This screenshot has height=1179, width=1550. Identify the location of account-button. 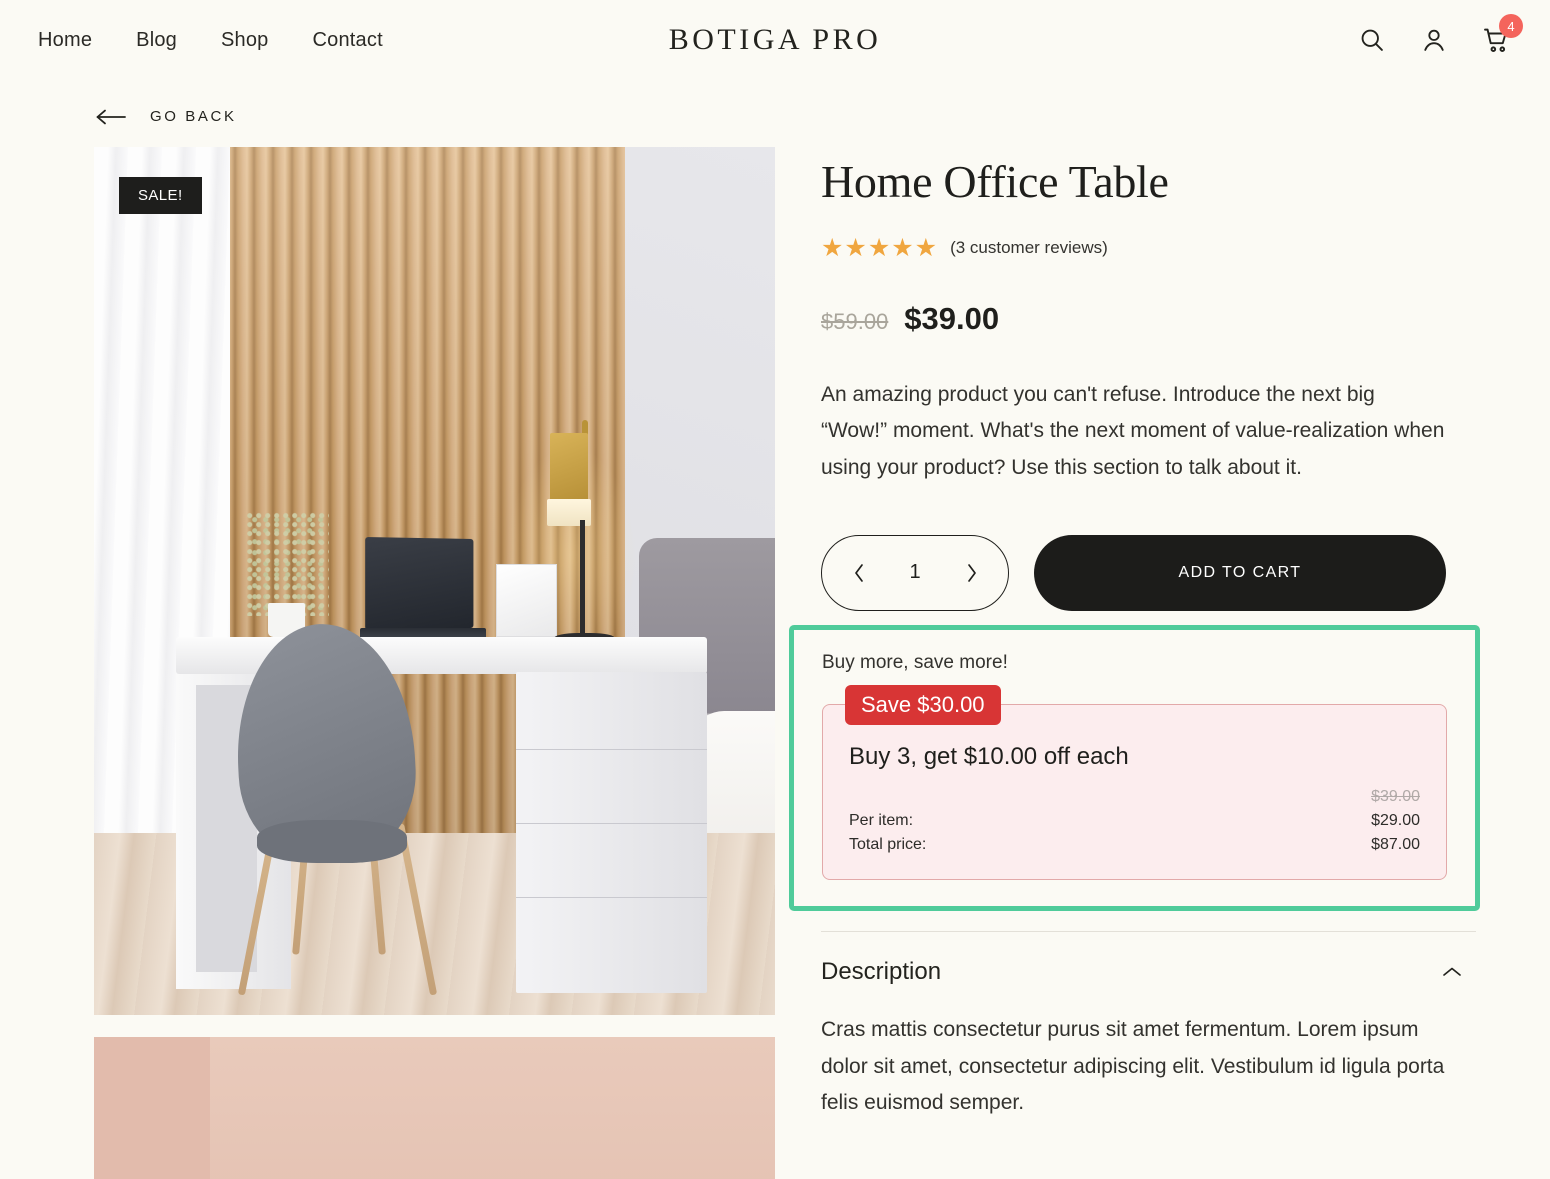
(1434, 40).